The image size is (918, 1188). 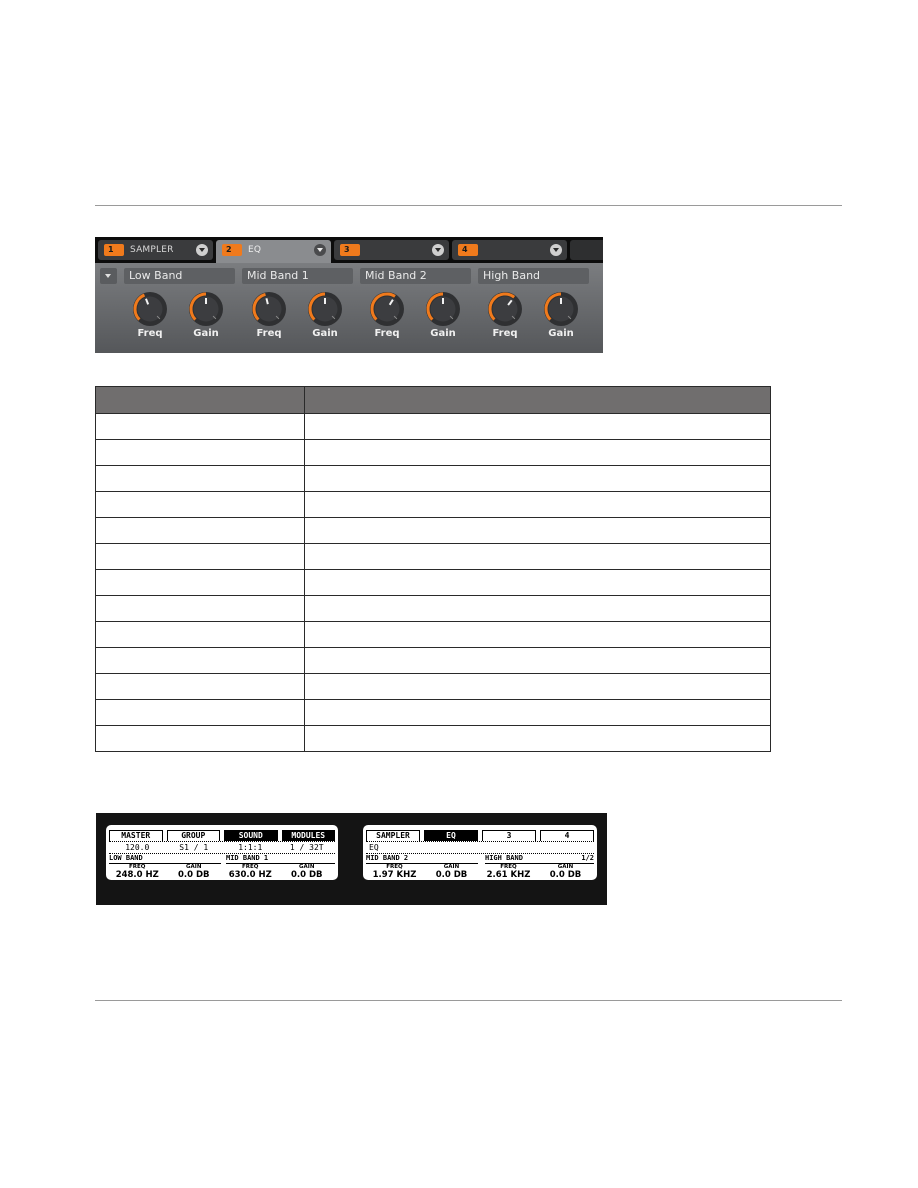 What do you see at coordinates (165, 859) in the screenshot?
I see `section-header: LOW BAND` at bounding box center [165, 859].